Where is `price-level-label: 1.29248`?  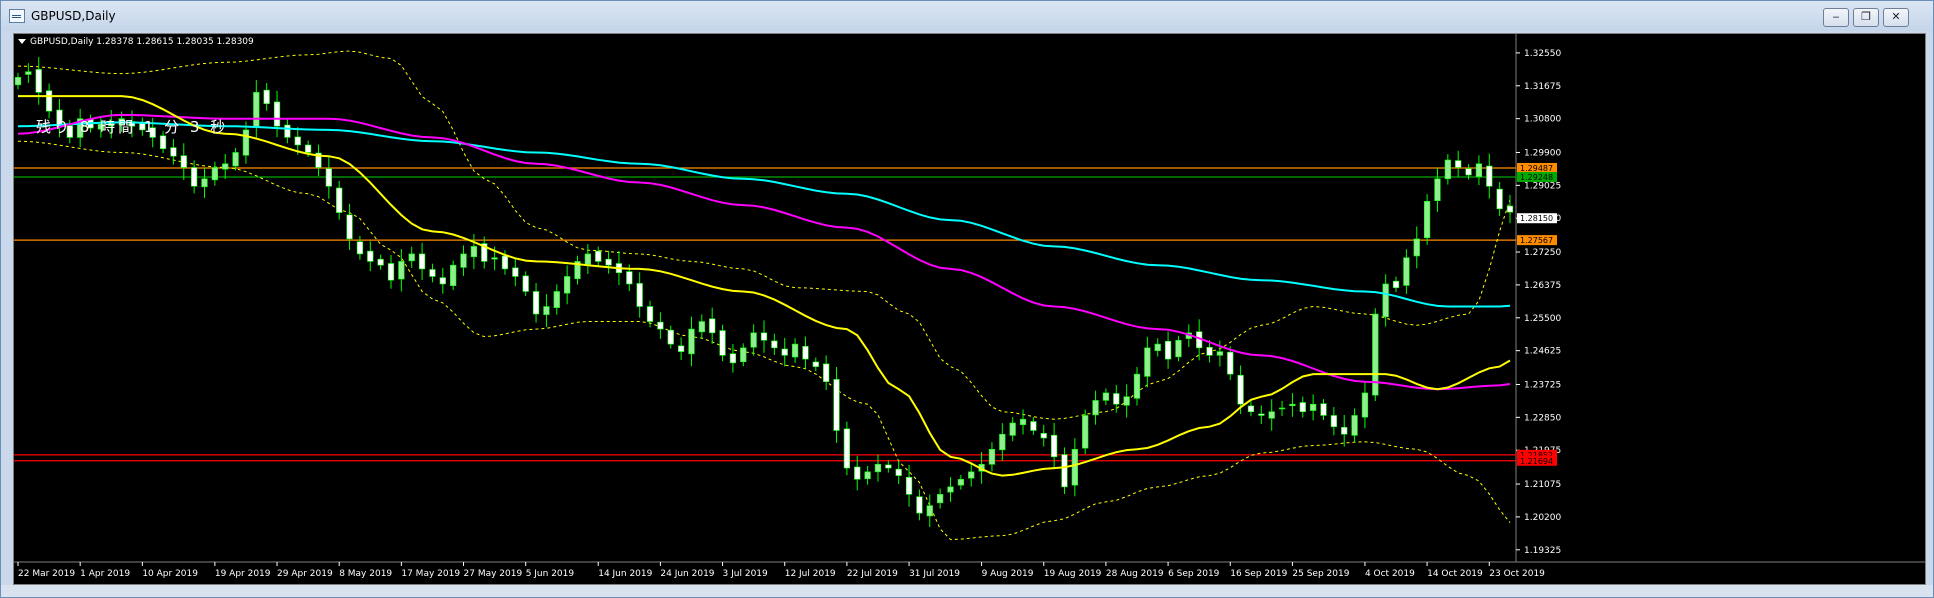
price-level-label: 1.29248 is located at coordinates (1536, 177).